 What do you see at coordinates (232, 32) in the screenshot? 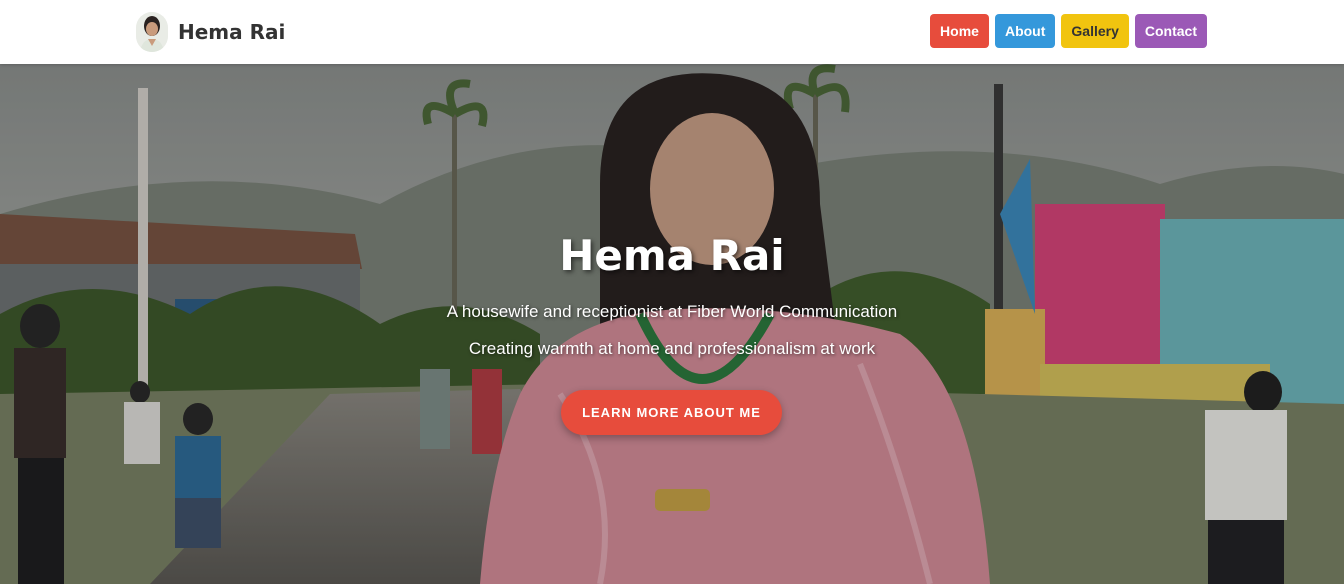
I see `brand-name: Hema Rai` at bounding box center [232, 32].